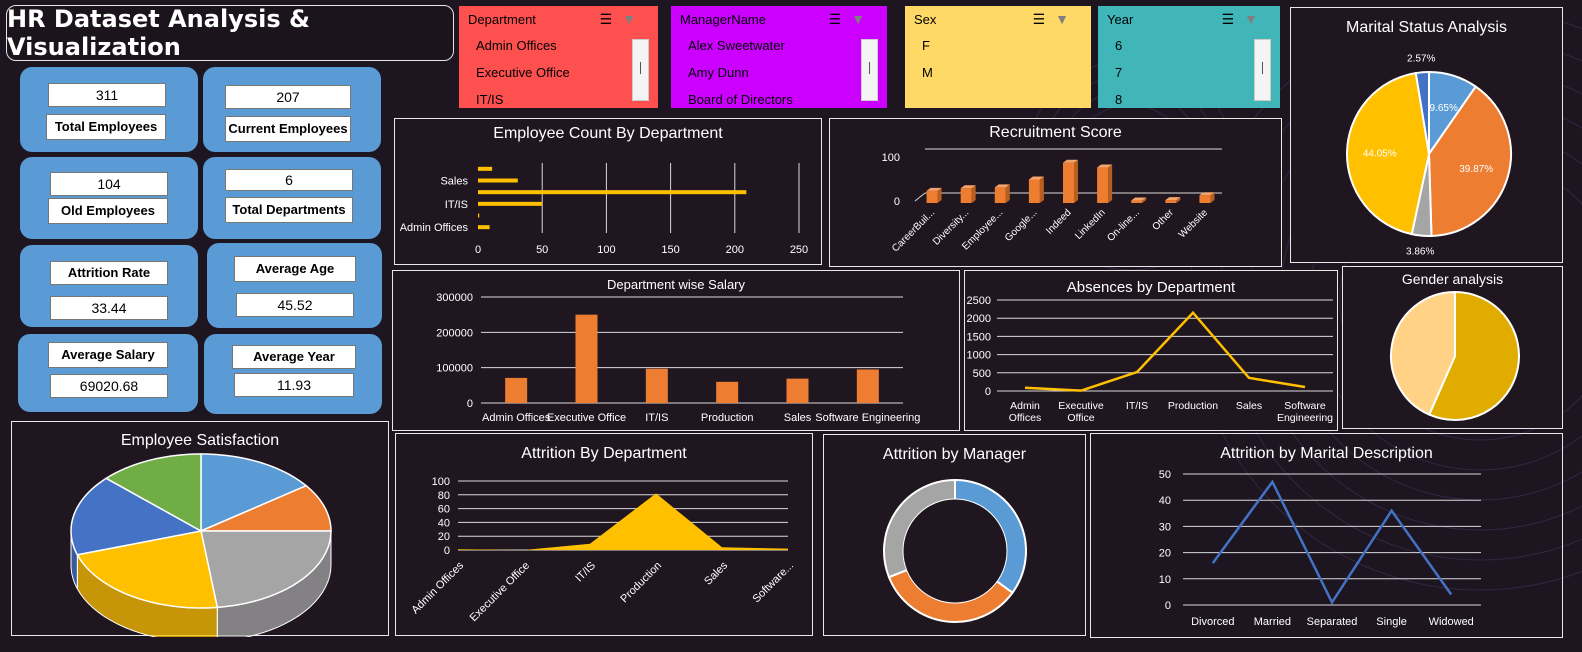 The image size is (1582, 652). I want to click on slicer-item: Board of Directors, so click(740, 100).